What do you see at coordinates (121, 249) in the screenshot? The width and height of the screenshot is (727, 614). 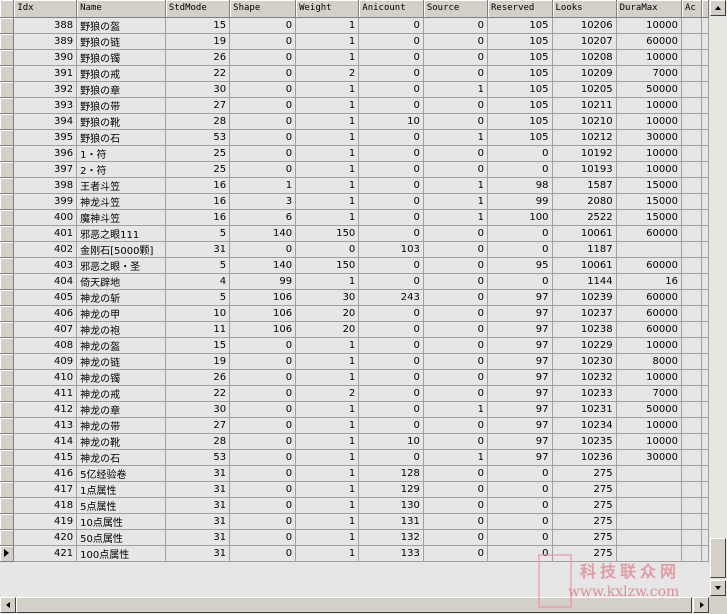 I see `cell-name: 金刚石[5000颗]` at bounding box center [121, 249].